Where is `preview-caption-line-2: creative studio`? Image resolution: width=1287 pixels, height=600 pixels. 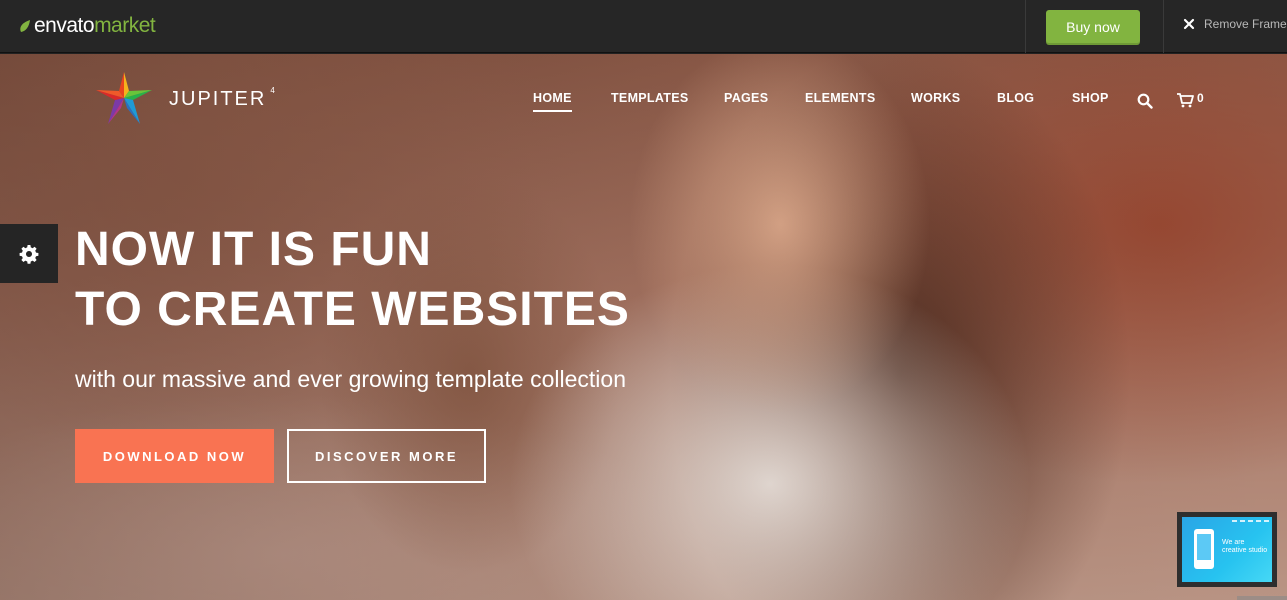 preview-caption-line-2: creative studio is located at coordinates (1245, 551).